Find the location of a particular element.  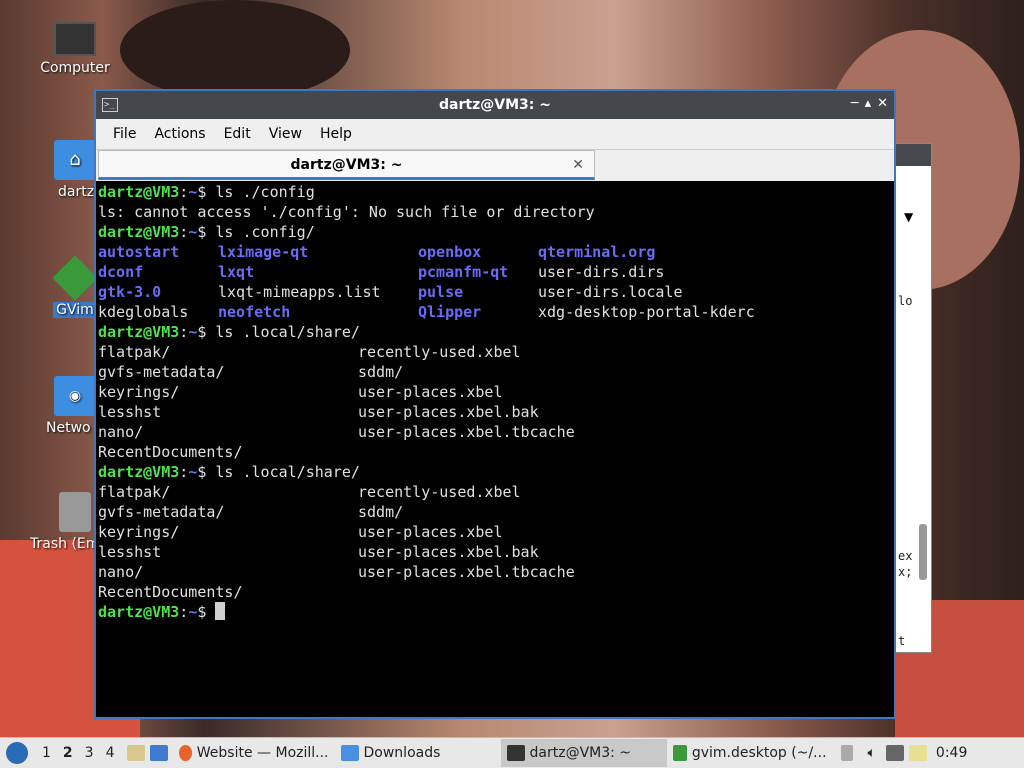

file-manager-launcher-icon is located at coordinates (135, 753).